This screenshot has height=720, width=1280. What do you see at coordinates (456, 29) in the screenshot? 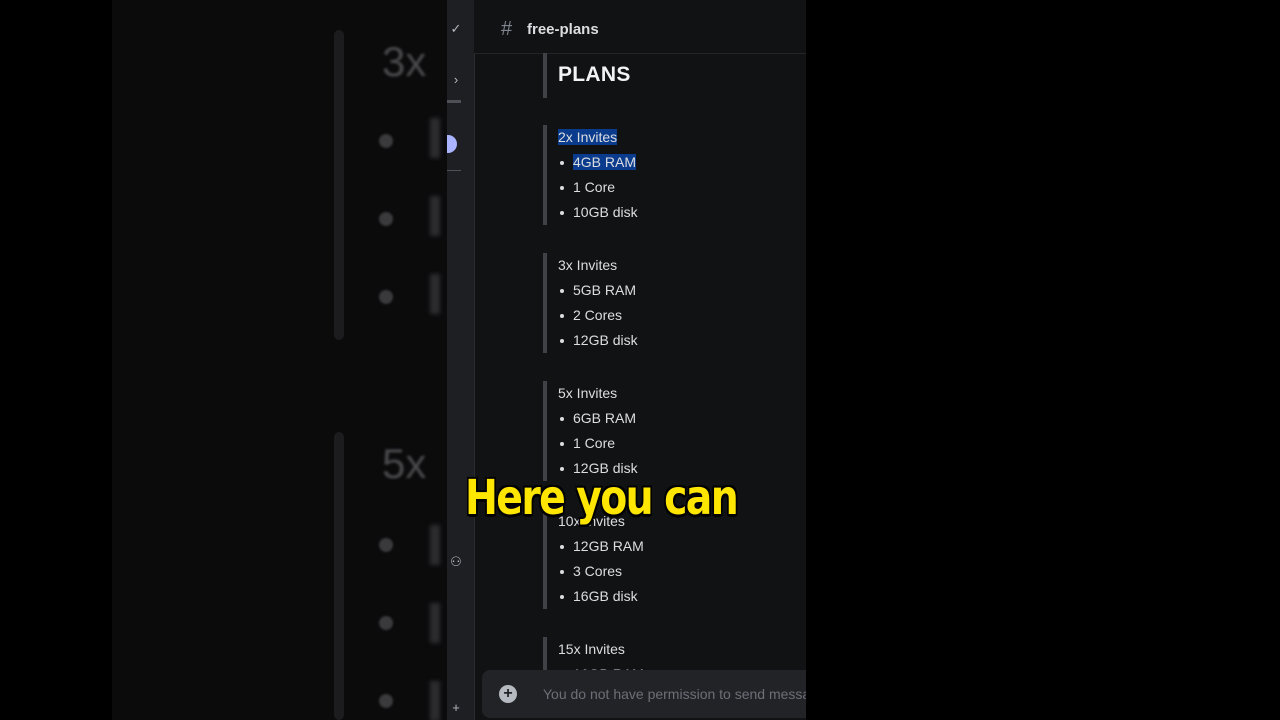
I see `chevron-down-icon: ✓` at bounding box center [456, 29].